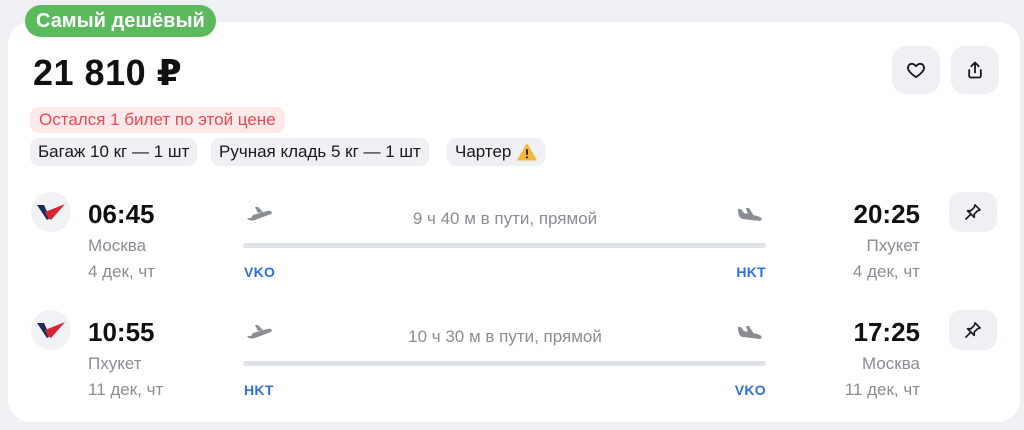  What do you see at coordinates (890, 363) in the screenshot?
I see `arrival-city: Москва` at bounding box center [890, 363].